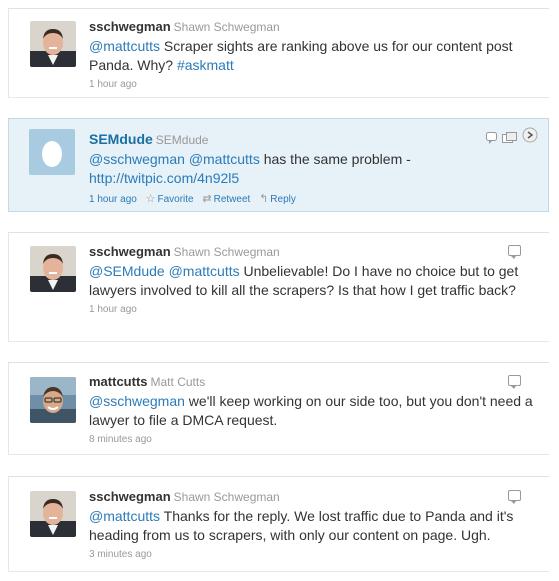 This screenshot has height=581, width=559. What do you see at coordinates (232, 199) in the screenshot?
I see `retweet-label: Retweet` at bounding box center [232, 199].